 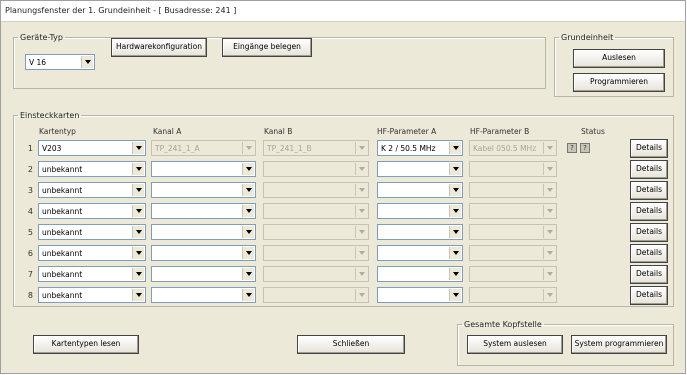 I want to click on header-status: Status, so click(x=593, y=131).